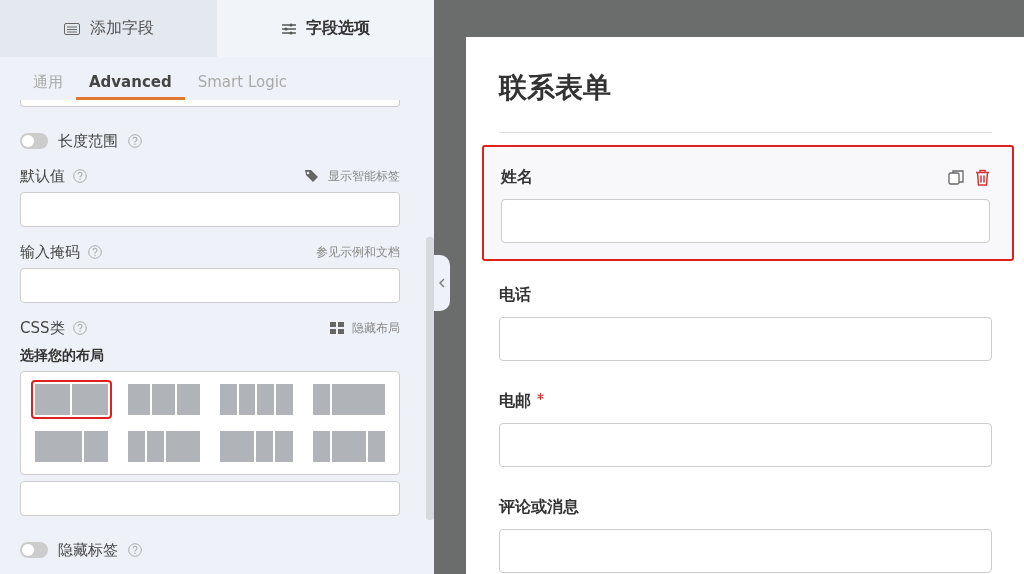 The width and height of the screenshot is (1024, 574). What do you see at coordinates (42, 328) in the screenshot?
I see `setting-label: CSS类` at bounding box center [42, 328].